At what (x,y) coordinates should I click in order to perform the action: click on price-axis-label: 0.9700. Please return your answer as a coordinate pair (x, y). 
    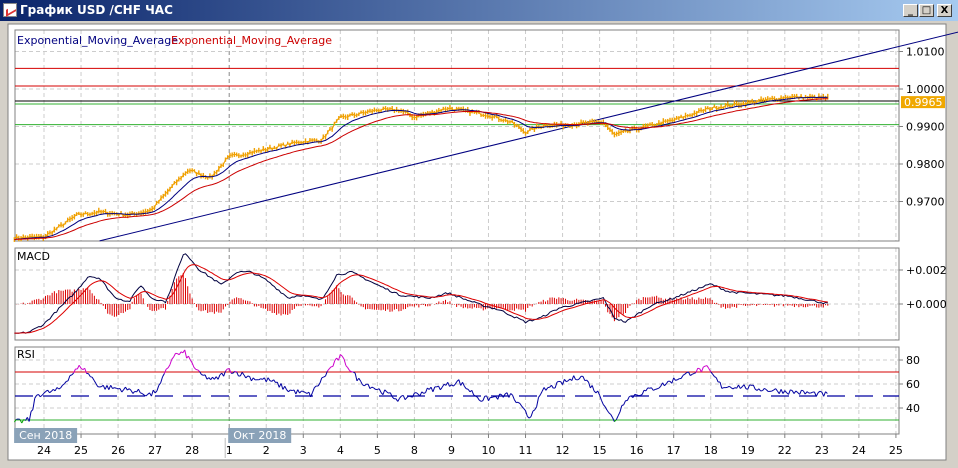
    Looking at the image, I should click on (925, 202).